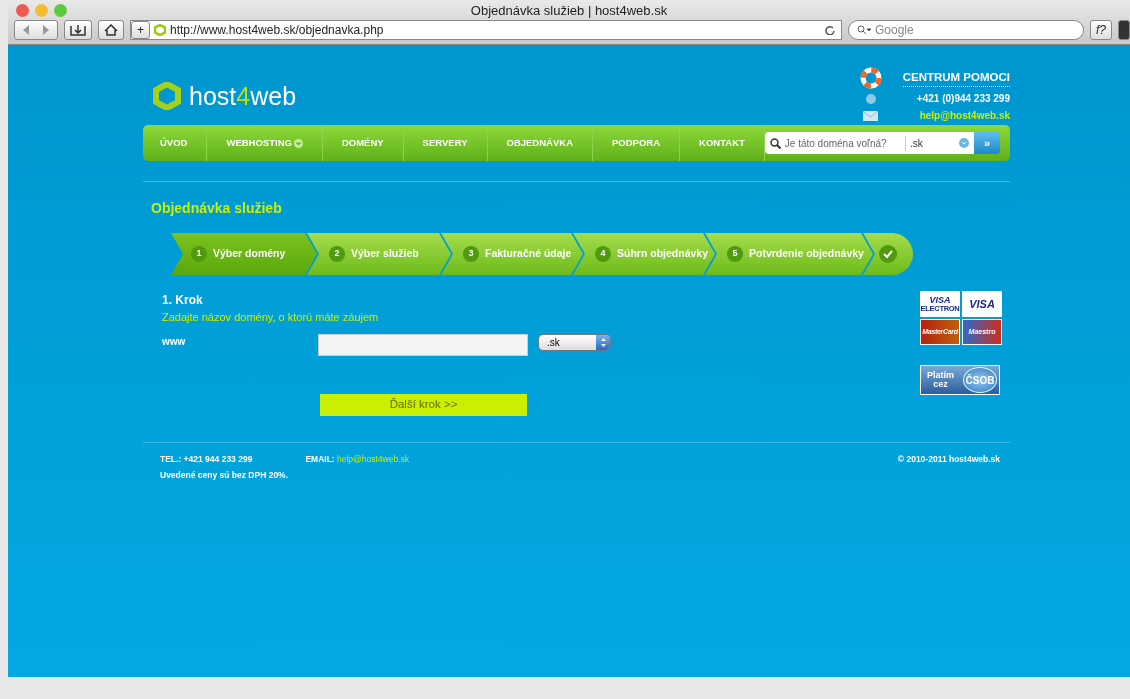 The image size is (1130, 699). Describe the element at coordinates (486, 30) in the screenshot. I see `address-bar: + http://www.host4web.sk/objednavka.php` at that location.